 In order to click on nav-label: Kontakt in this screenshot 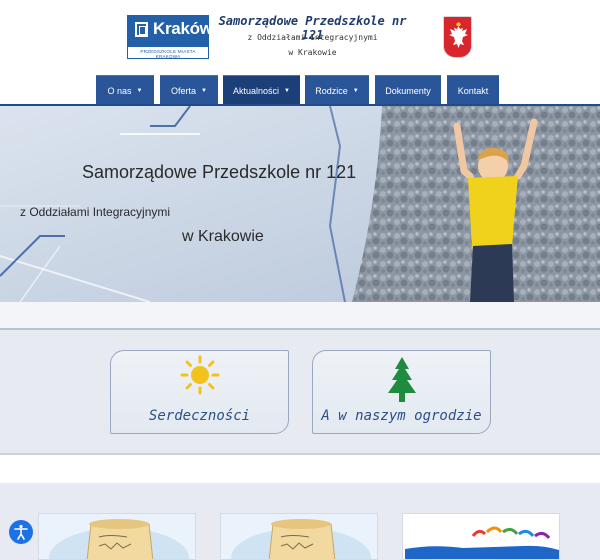, I will do `click(473, 90)`.